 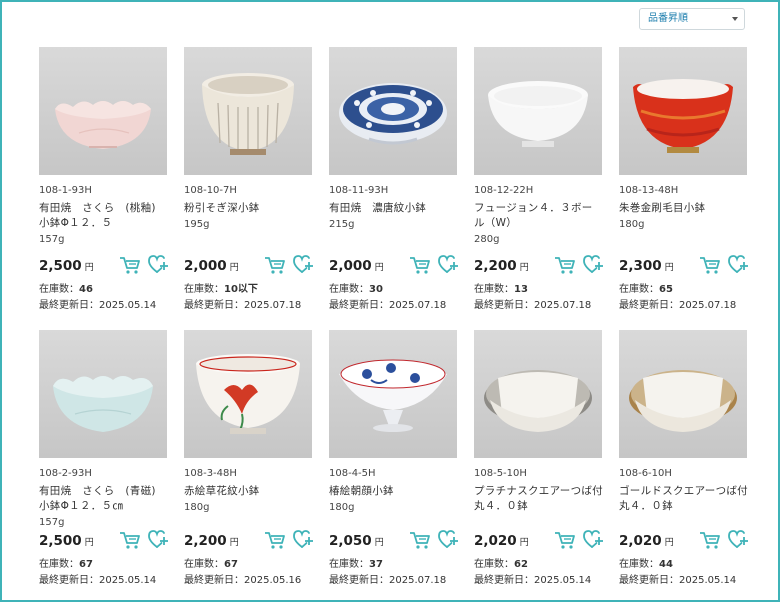 I want to click on product-price: 2,200 円, so click(x=501, y=266).